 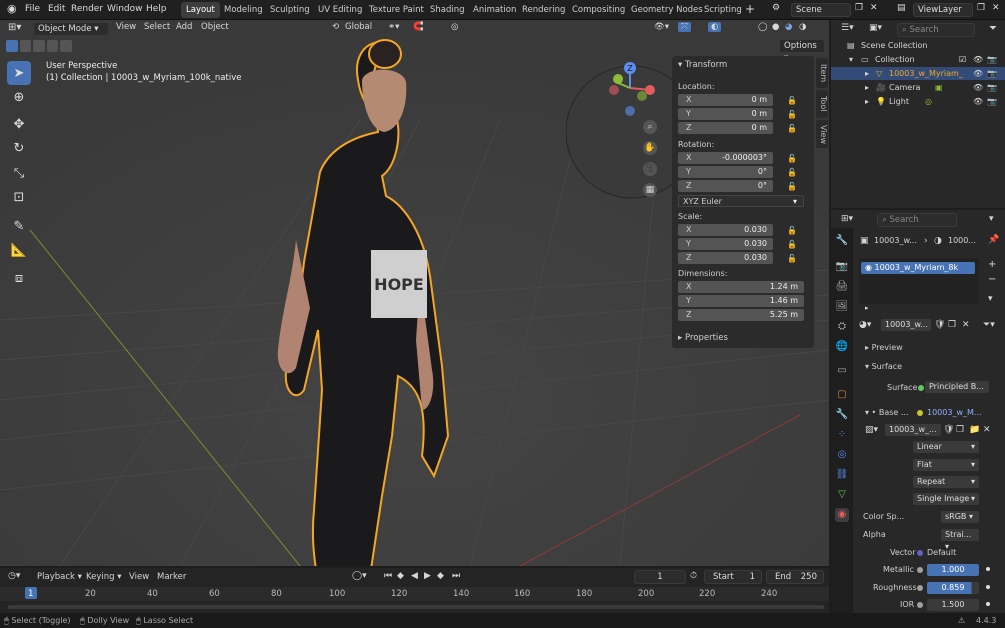 What do you see at coordinates (741, 201) in the screenshot?
I see `rotation-mode-dropdown: XYZ Euler ▾` at bounding box center [741, 201].